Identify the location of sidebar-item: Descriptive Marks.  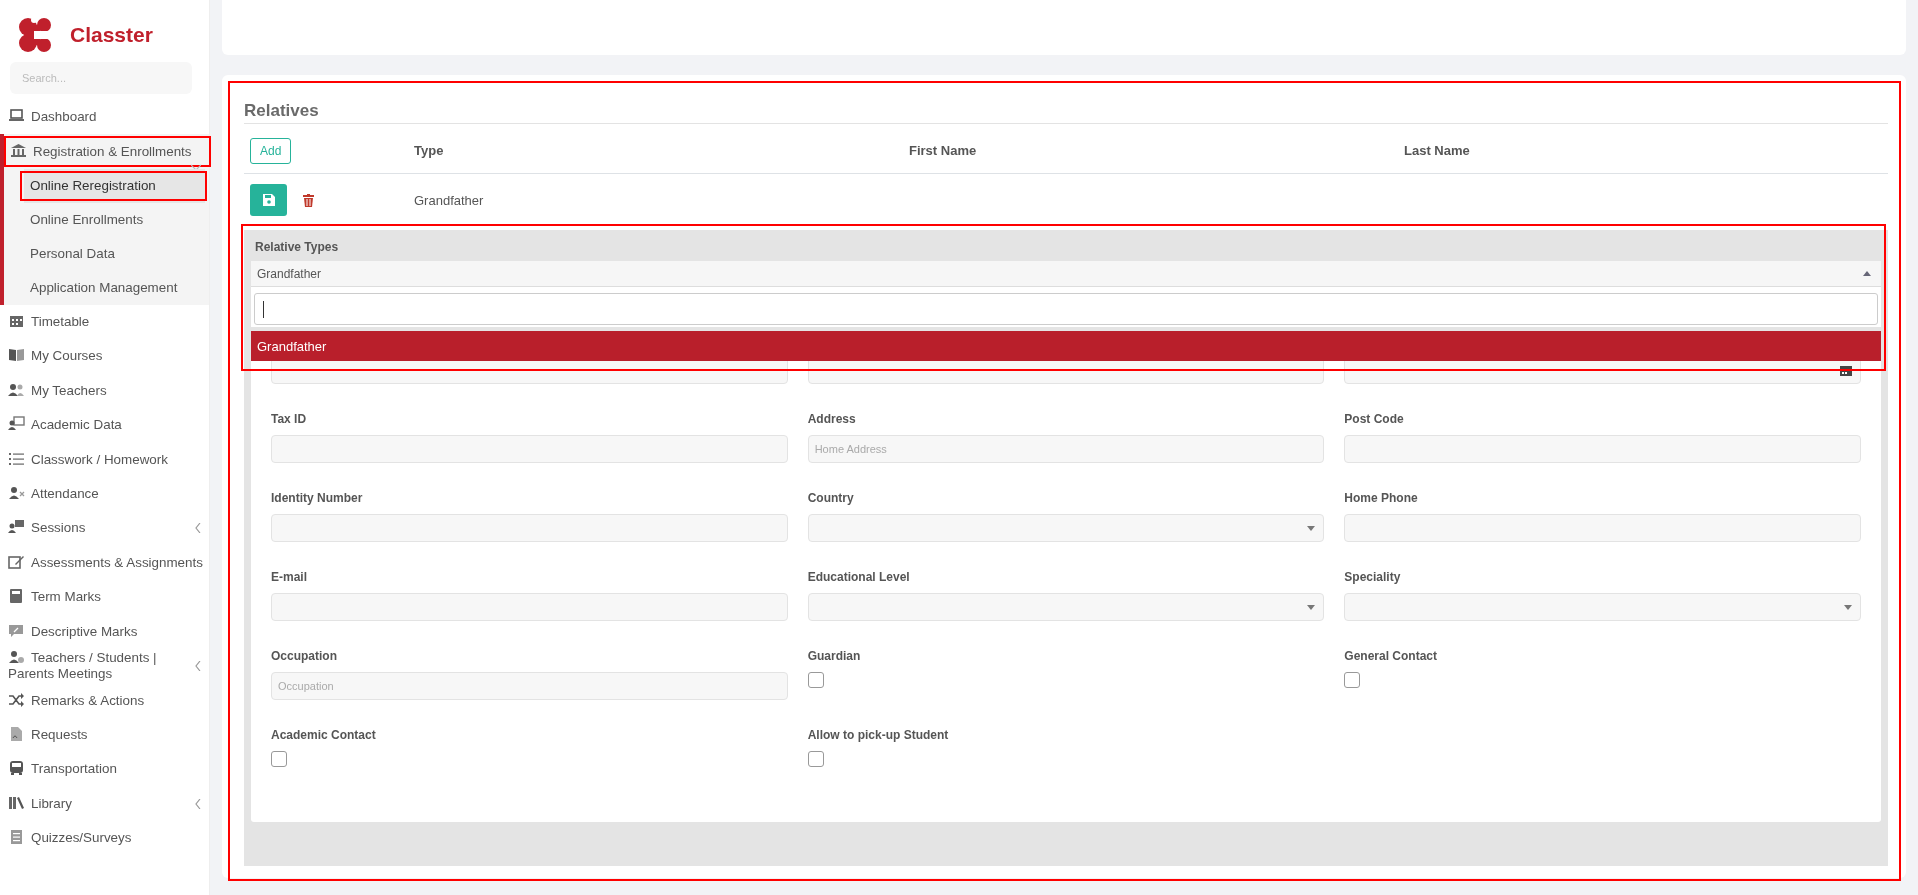
(73, 631).